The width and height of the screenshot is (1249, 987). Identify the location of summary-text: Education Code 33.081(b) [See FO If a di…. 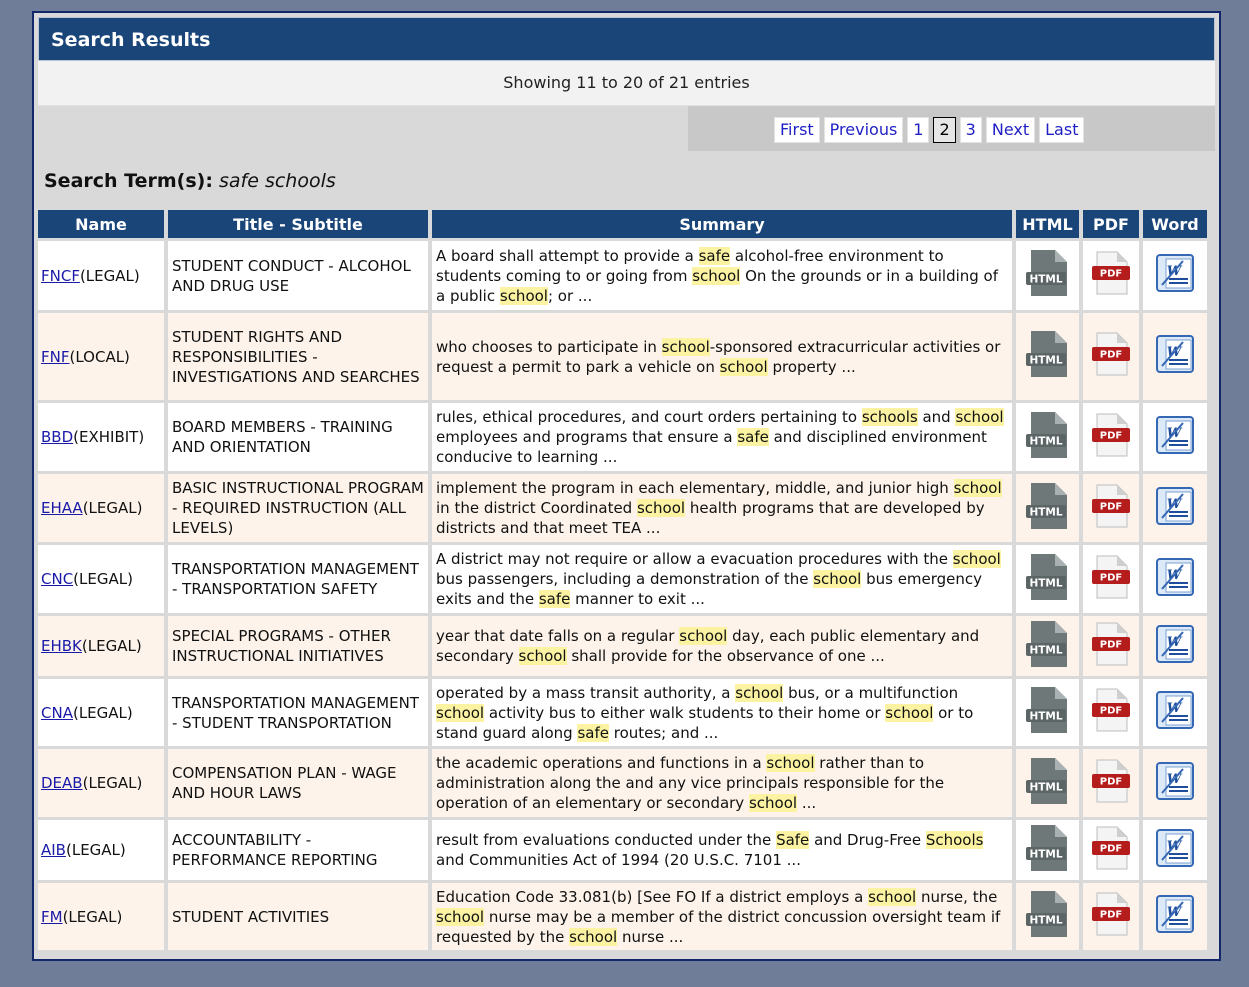
(652, 896).